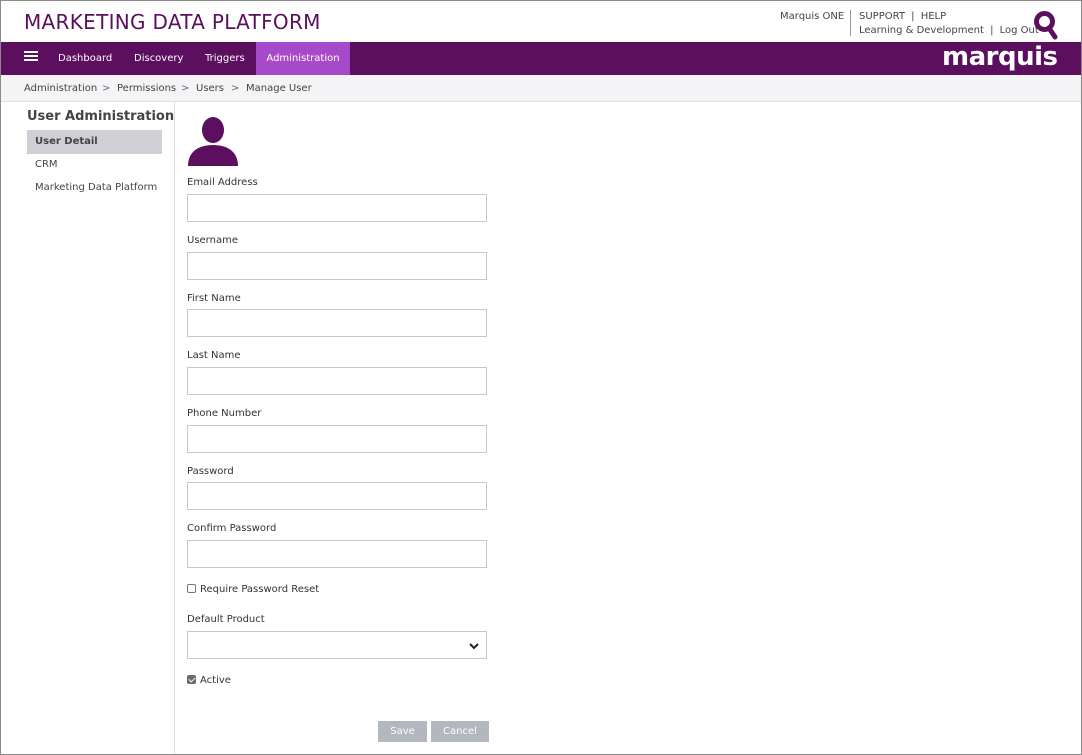 This screenshot has height=755, width=1082. What do you see at coordinates (402, 731) in the screenshot?
I see `save-button: Save` at bounding box center [402, 731].